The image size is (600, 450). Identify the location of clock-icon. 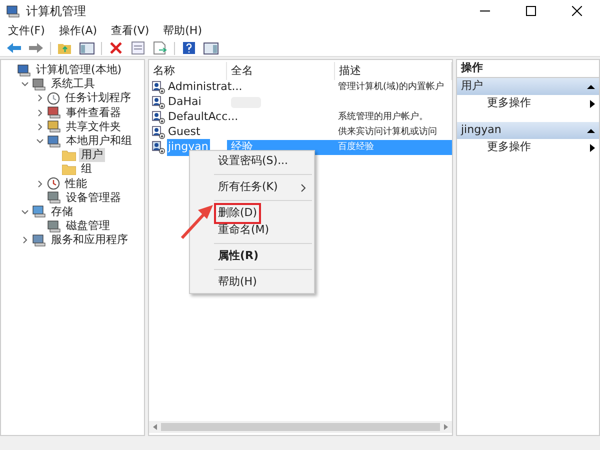
(53, 98).